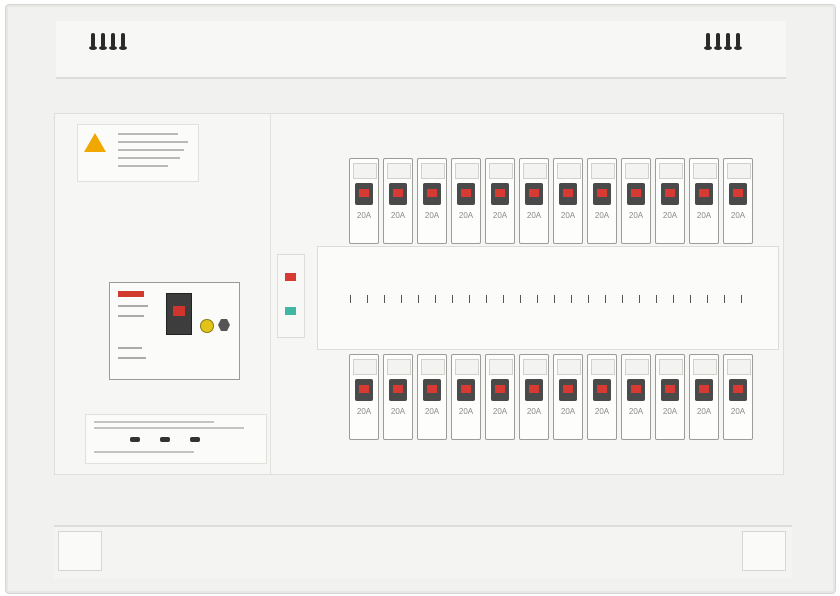  I want to click on main-earth-leakage-breaker, so click(174, 331).